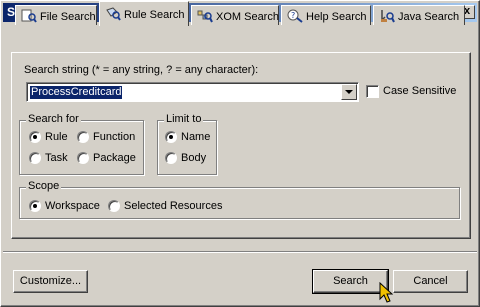 The height and width of the screenshot is (307, 480). Describe the element at coordinates (247, 17) in the screenshot. I see `tab-label: XOM Search` at that location.